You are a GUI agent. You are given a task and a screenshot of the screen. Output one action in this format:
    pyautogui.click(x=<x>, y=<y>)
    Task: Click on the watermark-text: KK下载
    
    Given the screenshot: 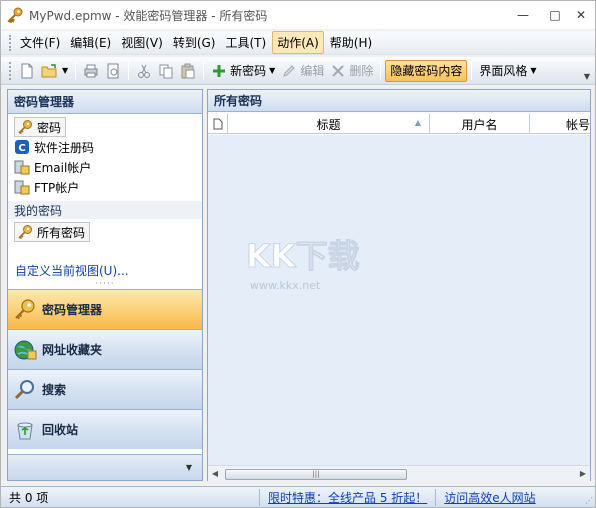 What is the action you would take?
    pyautogui.click(x=303, y=256)
    